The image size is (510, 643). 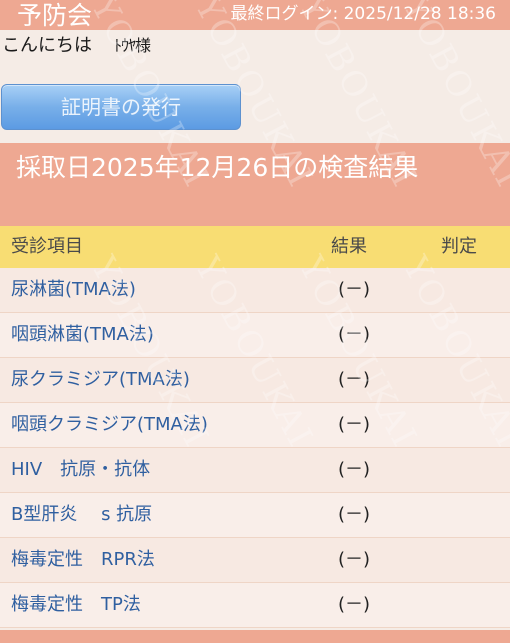 What do you see at coordinates (255, 605) in the screenshot?
I see `table-row: 梅毒定性 TP法 (－)` at bounding box center [255, 605].